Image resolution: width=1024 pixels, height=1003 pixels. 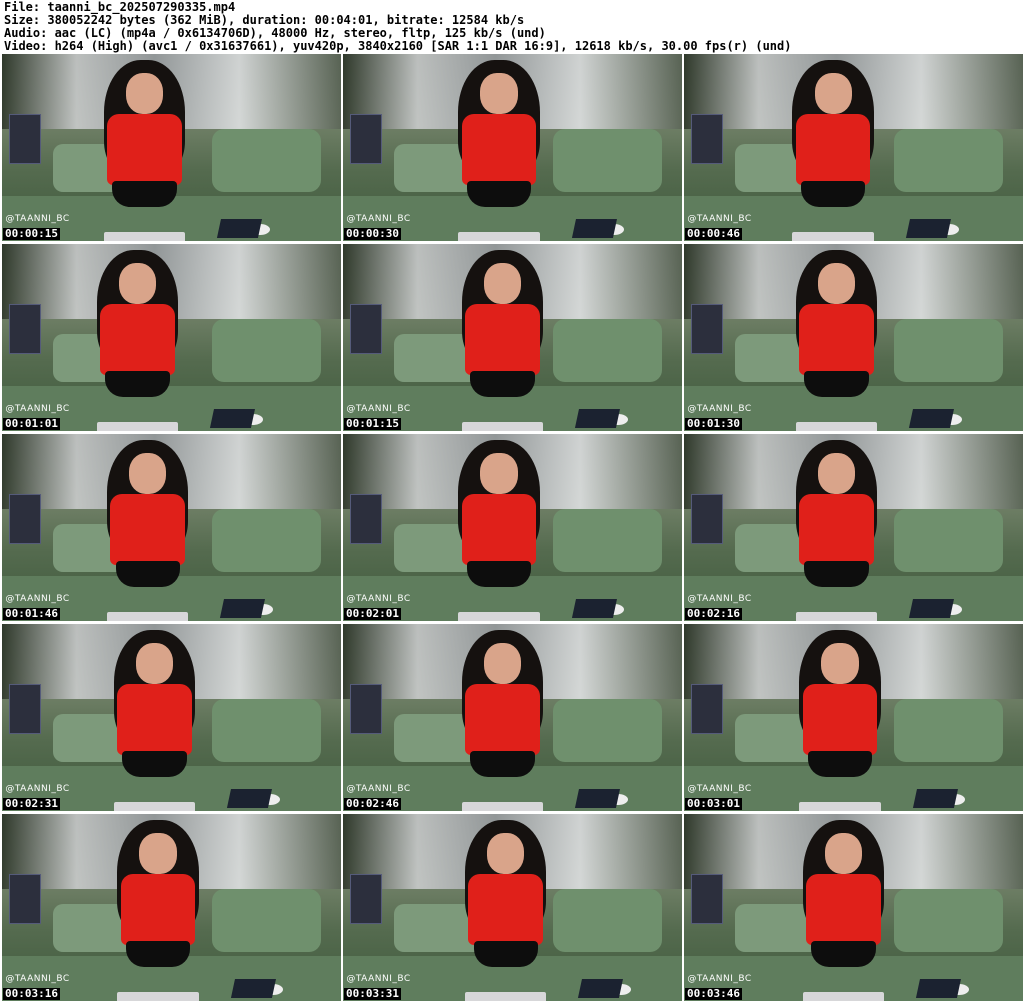 I want to click on video-thumbnail: @TAANNI_BC 00:01:15, so click(x=512, y=337).